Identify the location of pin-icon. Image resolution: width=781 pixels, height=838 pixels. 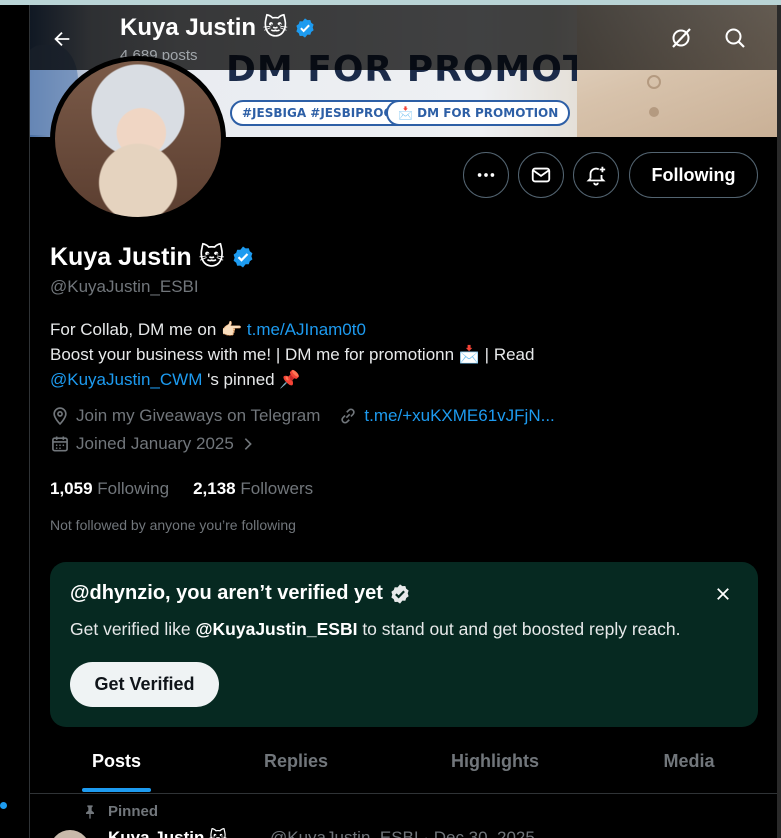
(90, 811).